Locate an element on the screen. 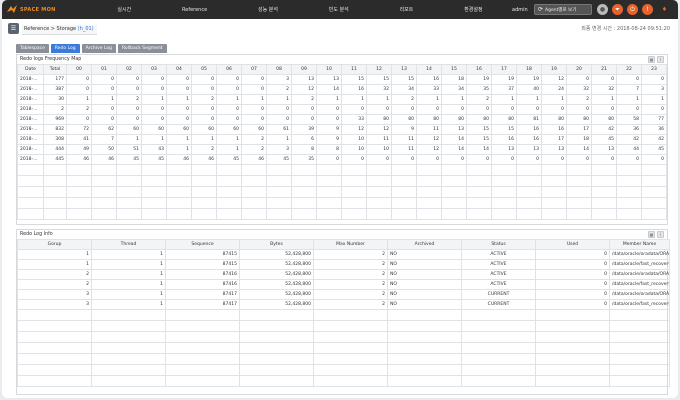 The image size is (680, 400). frequency-map-column-header: 14 is located at coordinates (429, 69).